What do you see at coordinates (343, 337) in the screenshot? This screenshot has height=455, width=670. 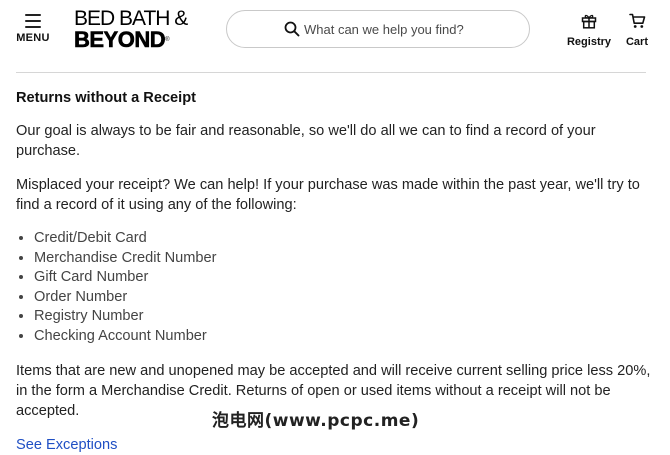 I see `list-item: Checking Account Number` at bounding box center [343, 337].